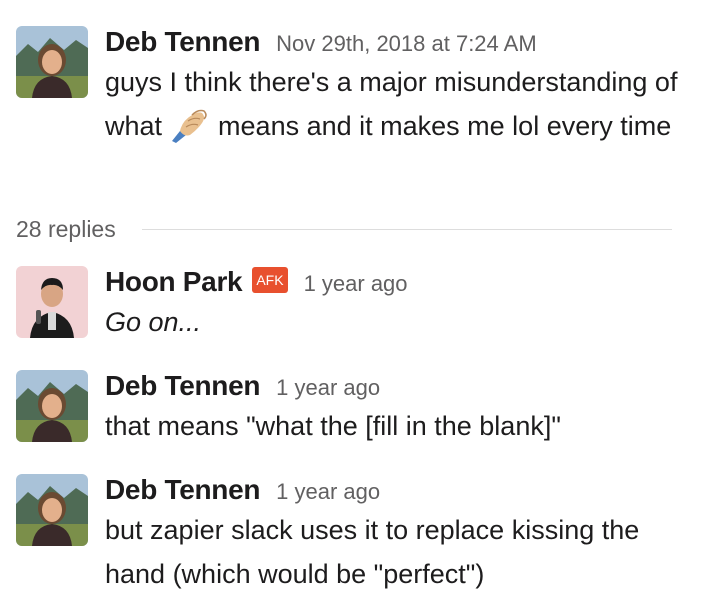 The image size is (704, 610). What do you see at coordinates (445, 126) in the screenshot?
I see `message-text-part2: means and it makes me lol every time` at bounding box center [445, 126].